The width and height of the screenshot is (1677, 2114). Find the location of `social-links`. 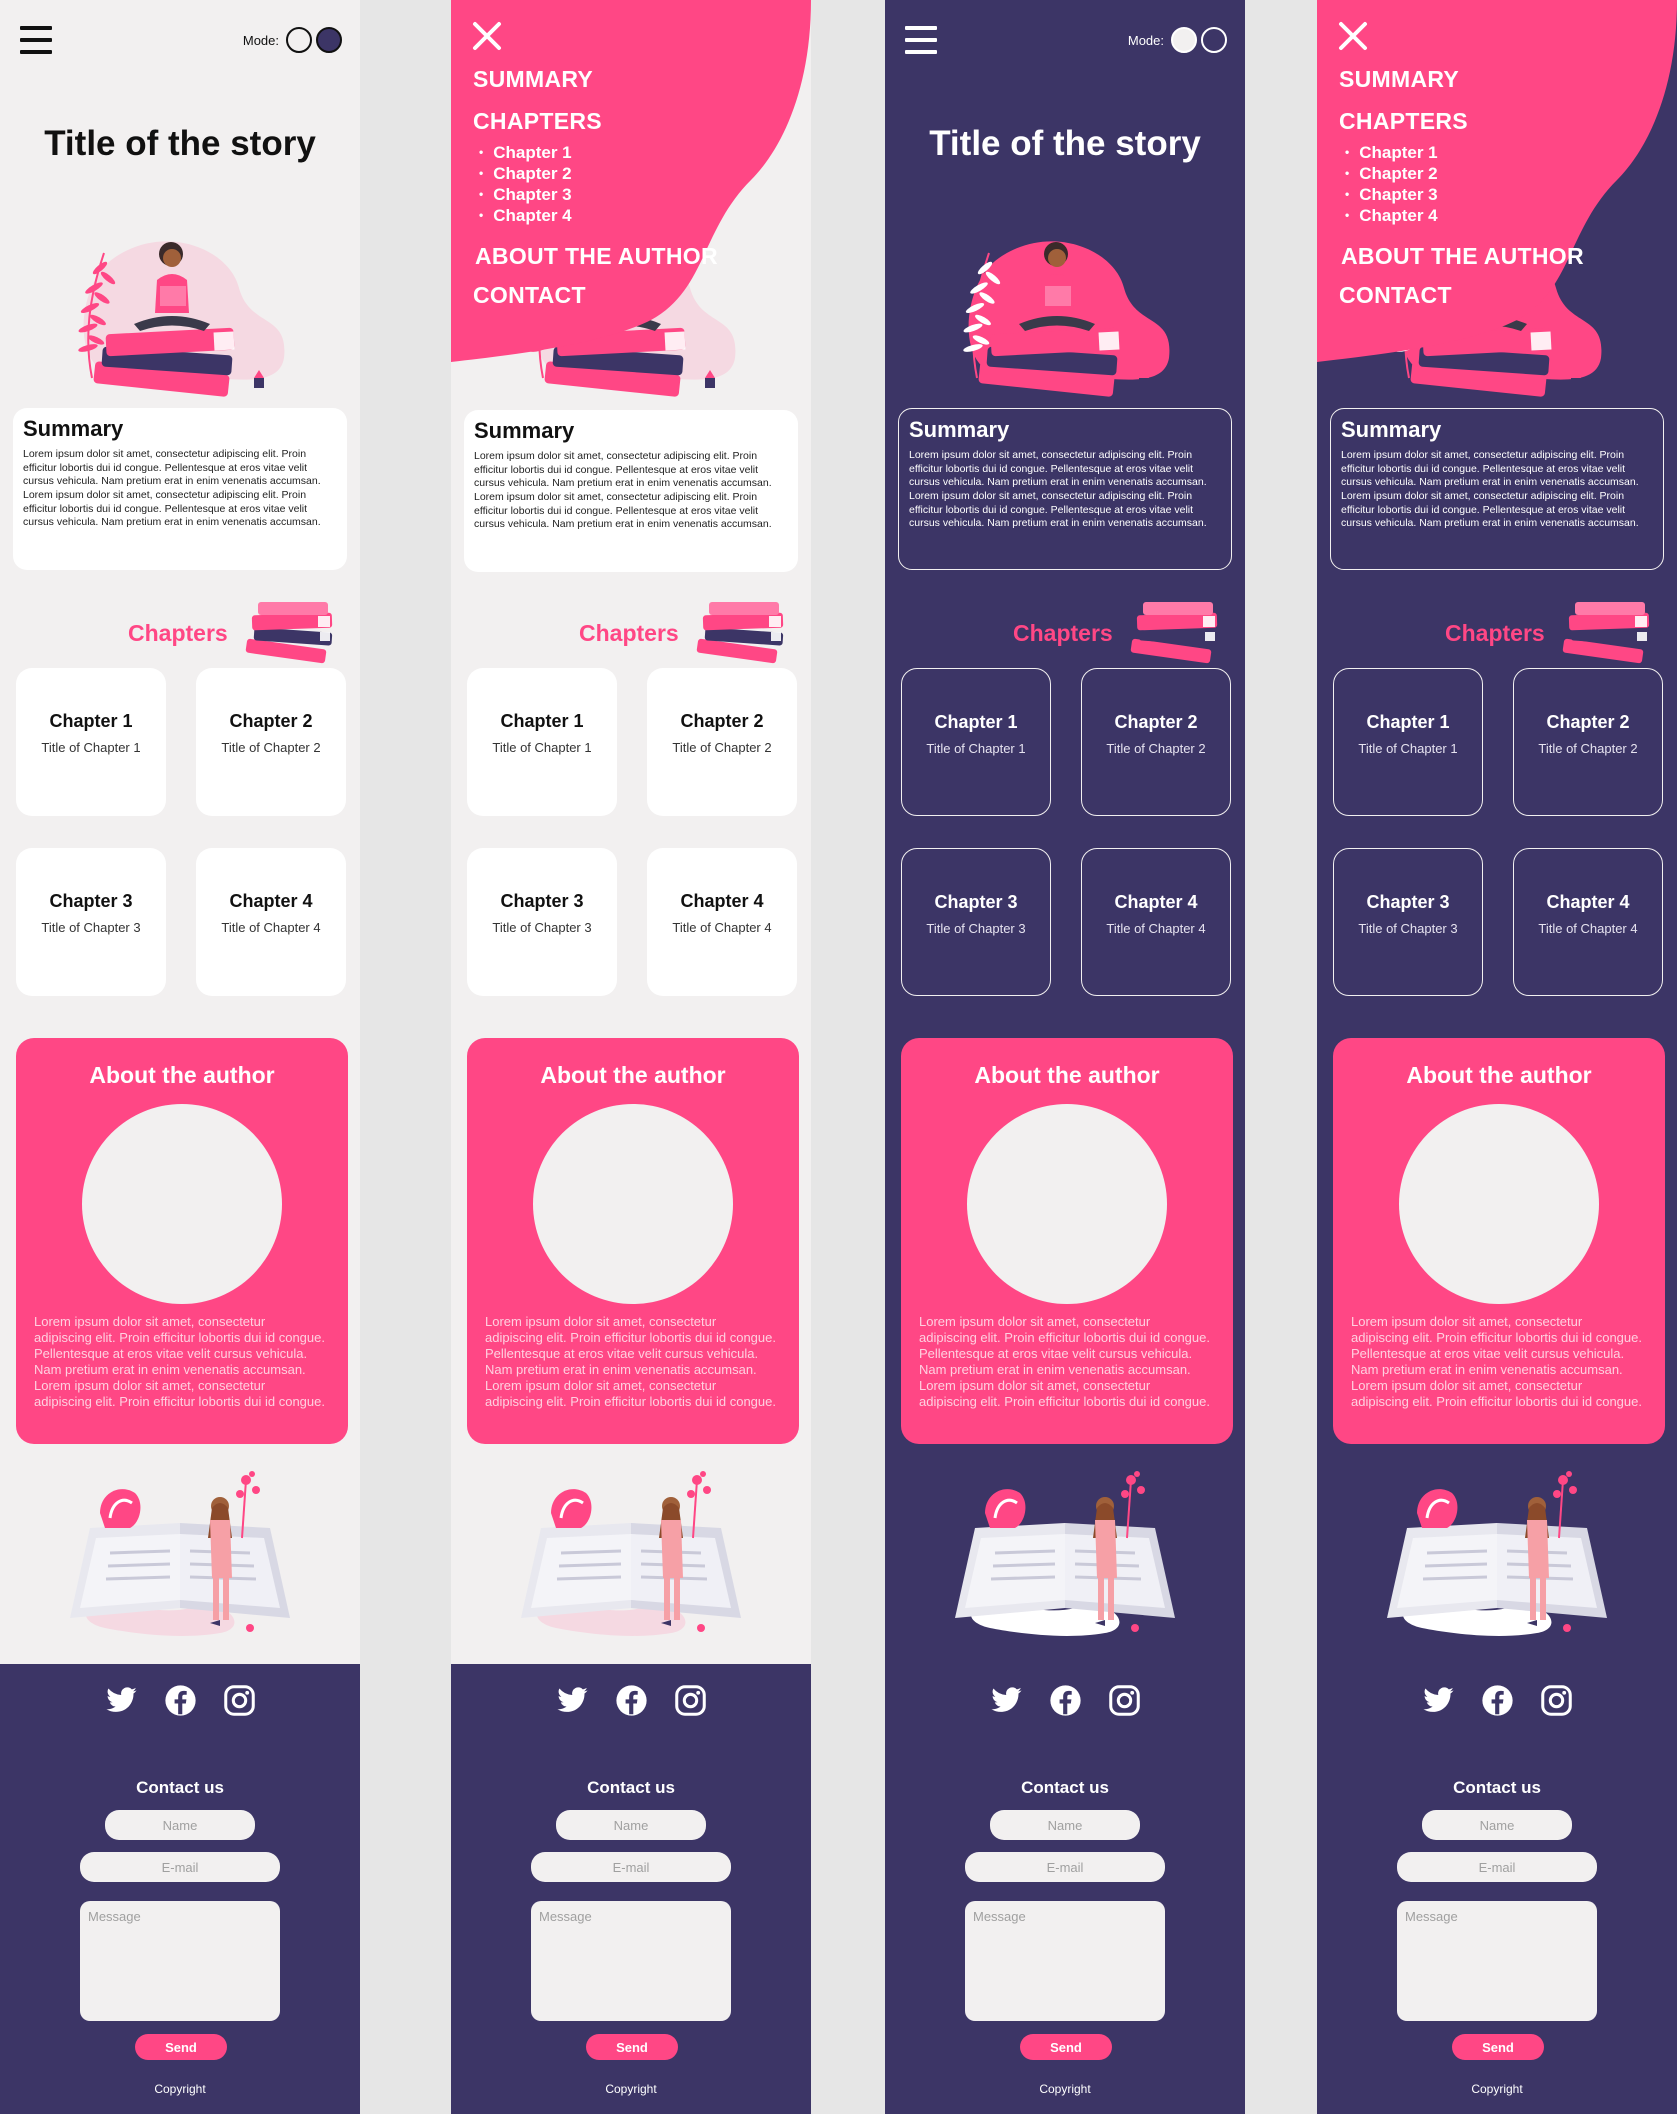

social-links is located at coordinates (631, 1700).